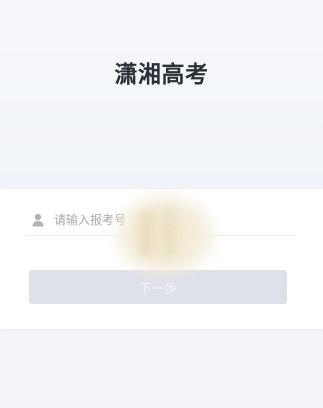 This screenshot has height=408, width=323. Describe the element at coordinates (165, 235) in the screenshot. I see `blurred-overlay` at that location.